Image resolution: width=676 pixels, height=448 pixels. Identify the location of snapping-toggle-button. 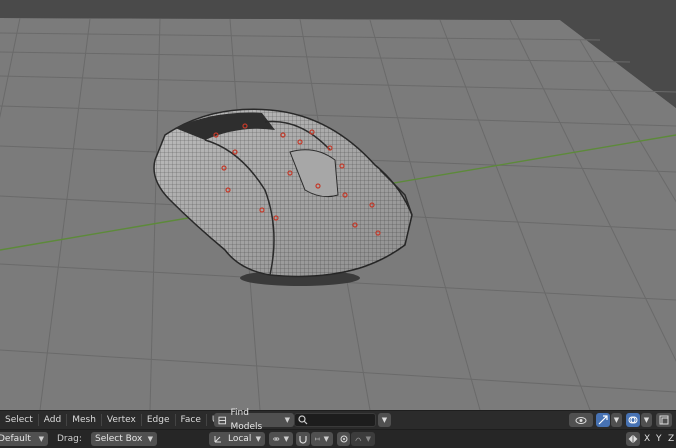
(303, 439).